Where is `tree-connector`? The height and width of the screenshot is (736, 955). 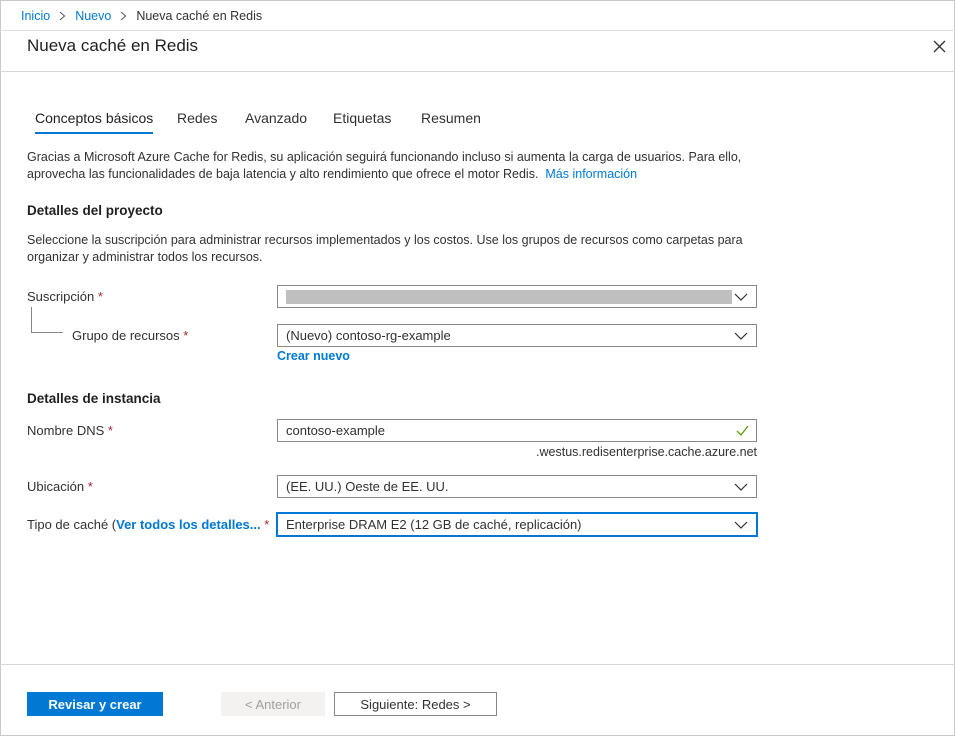 tree-connector is located at coordinates (47, 320).